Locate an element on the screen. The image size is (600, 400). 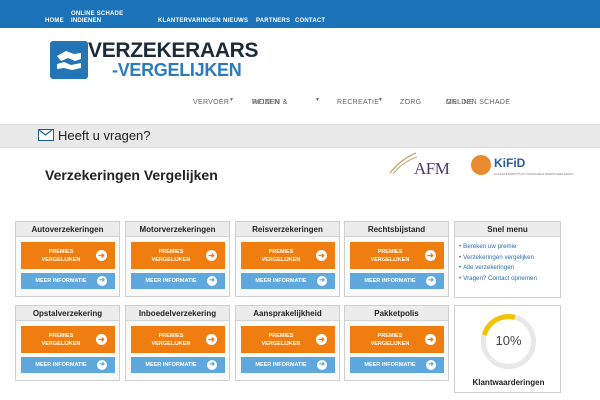
product-card-title: Autoverzekeringen is located at coordinates (67, 229).